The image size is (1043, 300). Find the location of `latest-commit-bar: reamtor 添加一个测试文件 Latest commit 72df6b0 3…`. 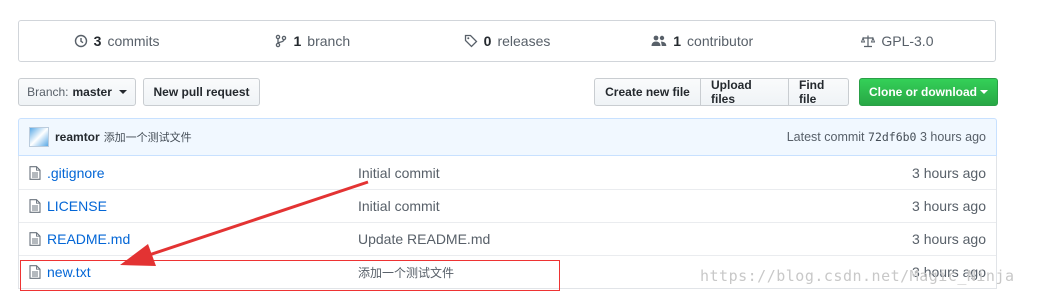

latest-commit-bar: reamtor 添加一个测试文件 Latest commit 72df6b0 3… is located at coordinates (507, 137).